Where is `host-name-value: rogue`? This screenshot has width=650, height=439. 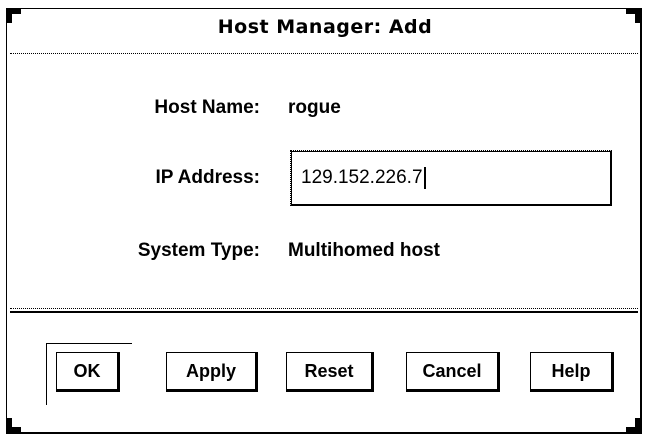 host-name-value: rogue is located at coordinates (314, 107).